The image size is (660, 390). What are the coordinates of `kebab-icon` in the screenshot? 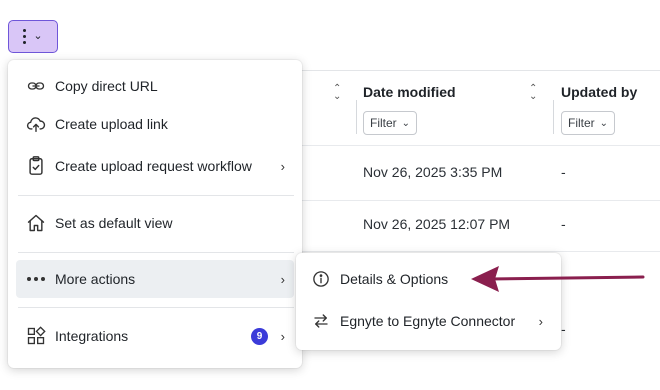 It's located at (25, 36).